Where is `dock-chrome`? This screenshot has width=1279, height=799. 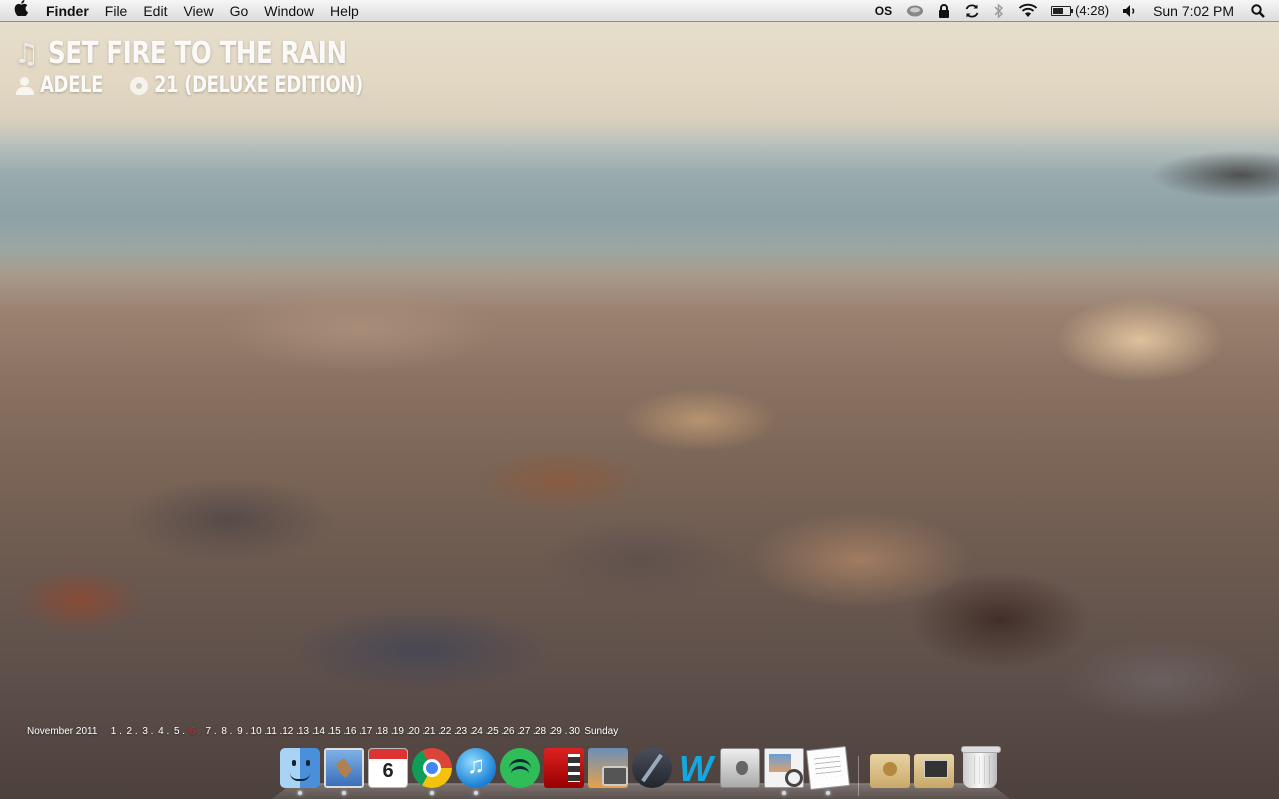
dock-chrome is located at coordinates (432, 771).